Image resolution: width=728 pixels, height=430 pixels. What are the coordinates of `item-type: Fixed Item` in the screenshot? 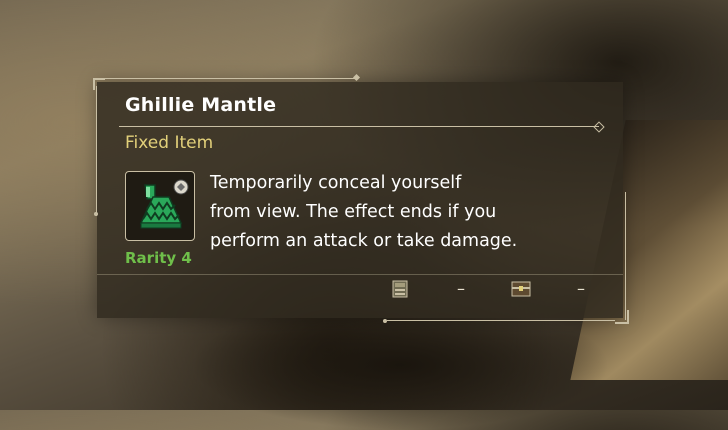 It's located at (169, 143).